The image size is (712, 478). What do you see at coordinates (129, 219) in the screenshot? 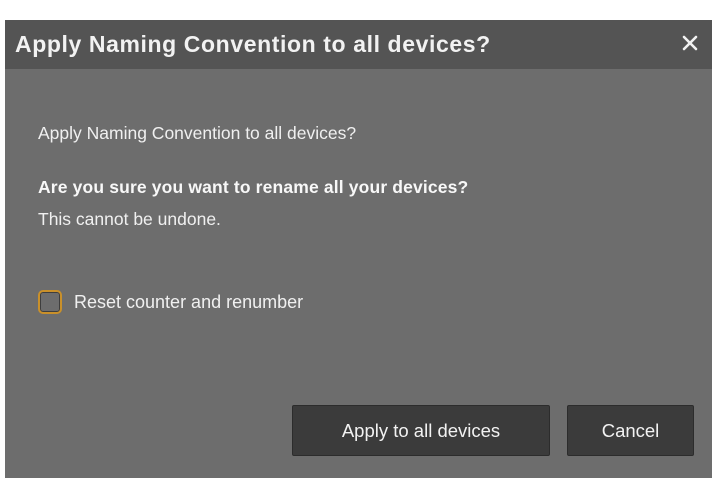
I see `warning-text: This cannot be undone.` at bounding box center [129, 219].